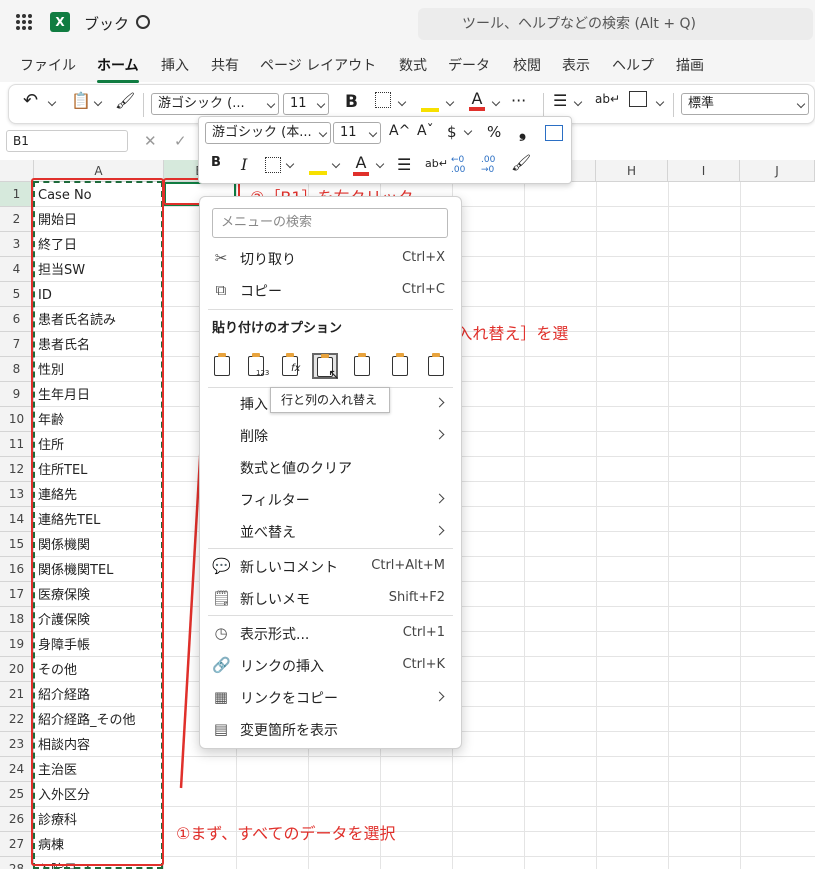 The image size is (815, 869). Describe the element at coordinates (318, 165) in the screenshot. I see `mini-fill-color-icon` at that location.